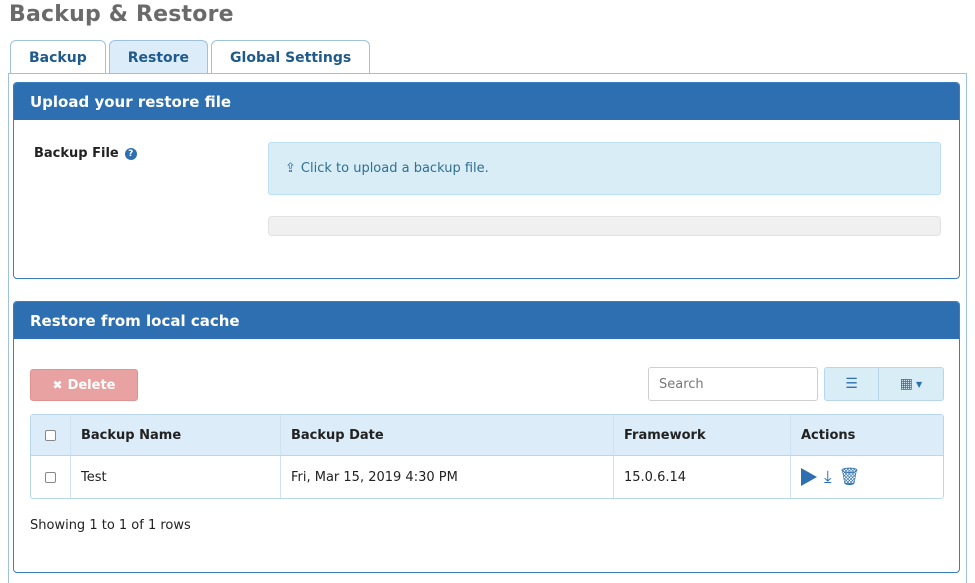 The width and height of the screenshot is (975, 583). Describe the element at coordinates (290, 168) in the screenshot. I see `upload-icon: ⇪` at that location.